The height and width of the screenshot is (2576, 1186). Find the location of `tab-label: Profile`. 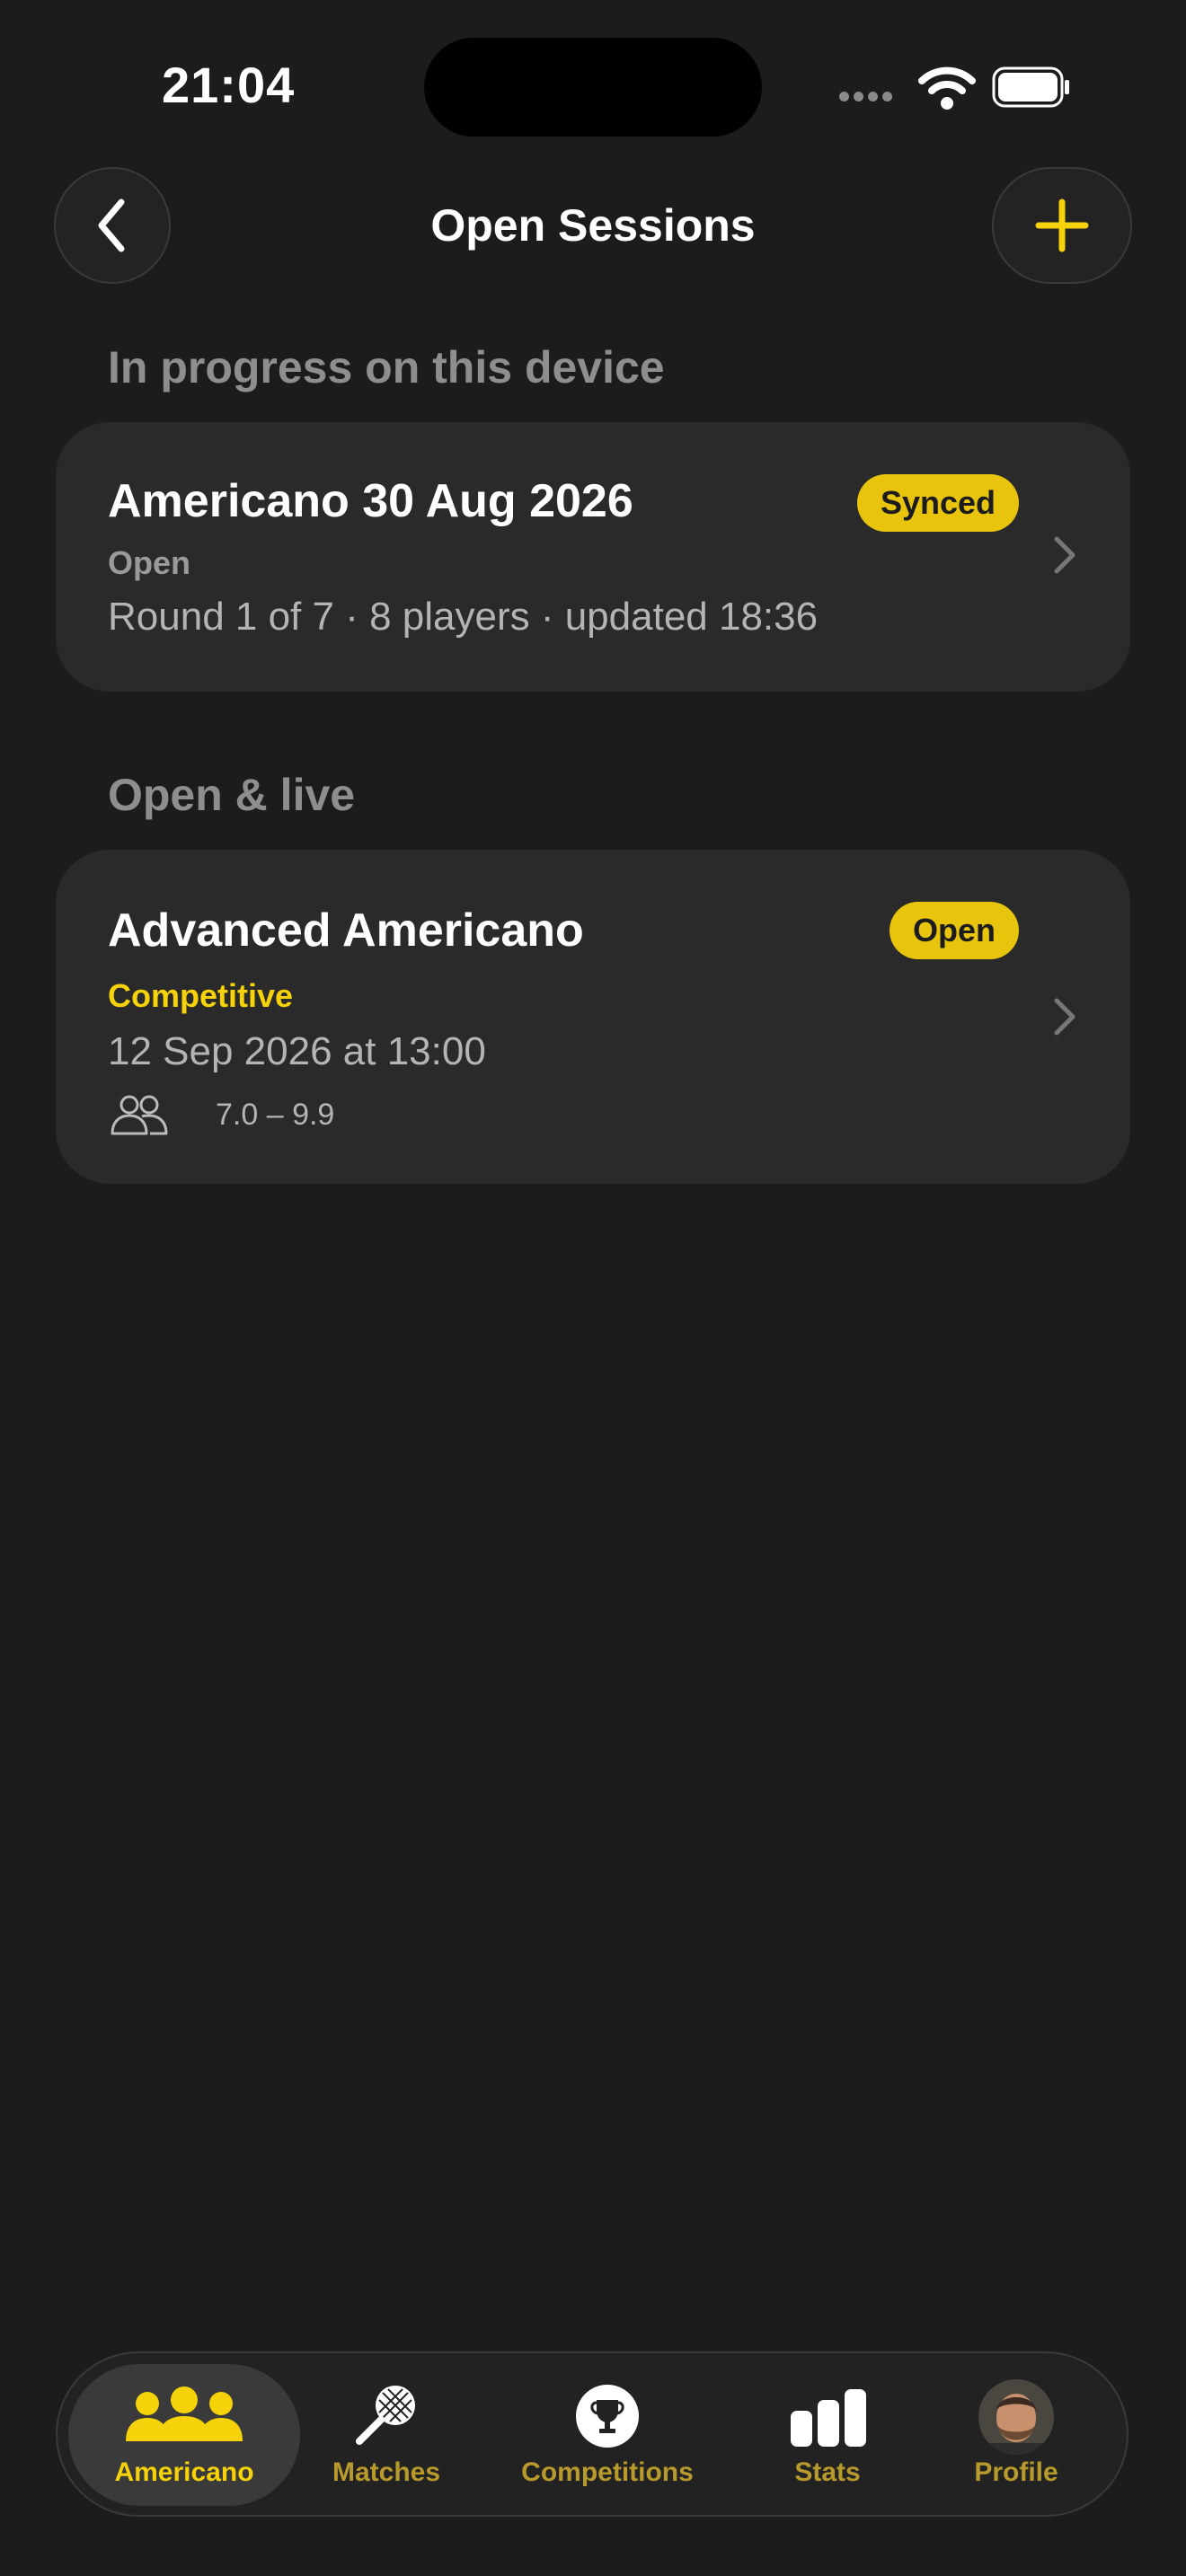

tab-label: Profile is located at coordinates (1016, 2472).